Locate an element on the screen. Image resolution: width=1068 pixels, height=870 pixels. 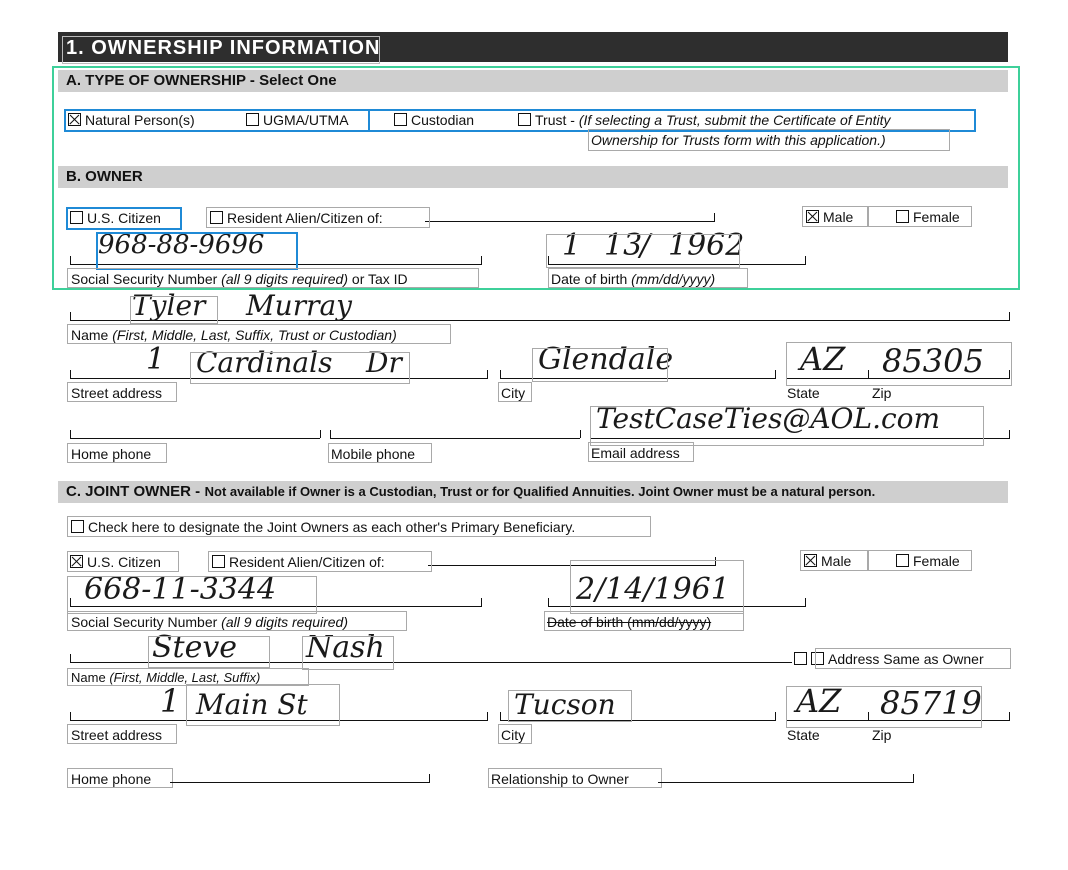
joint-zip-label: Zip is located at coordinates (882, 735).